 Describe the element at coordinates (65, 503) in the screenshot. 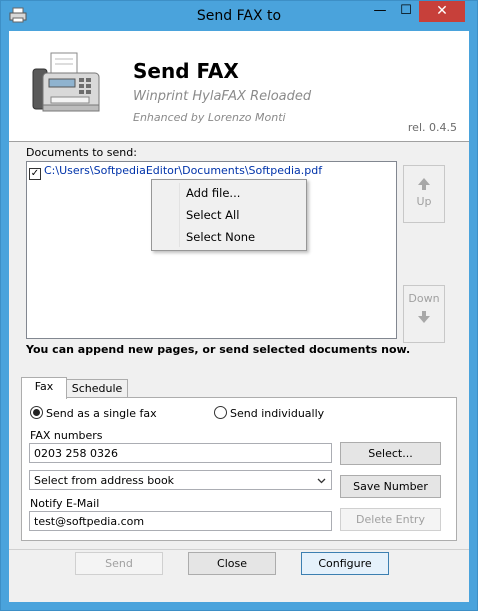

I see `notify-email-label: Notify E-Mail` at that location.